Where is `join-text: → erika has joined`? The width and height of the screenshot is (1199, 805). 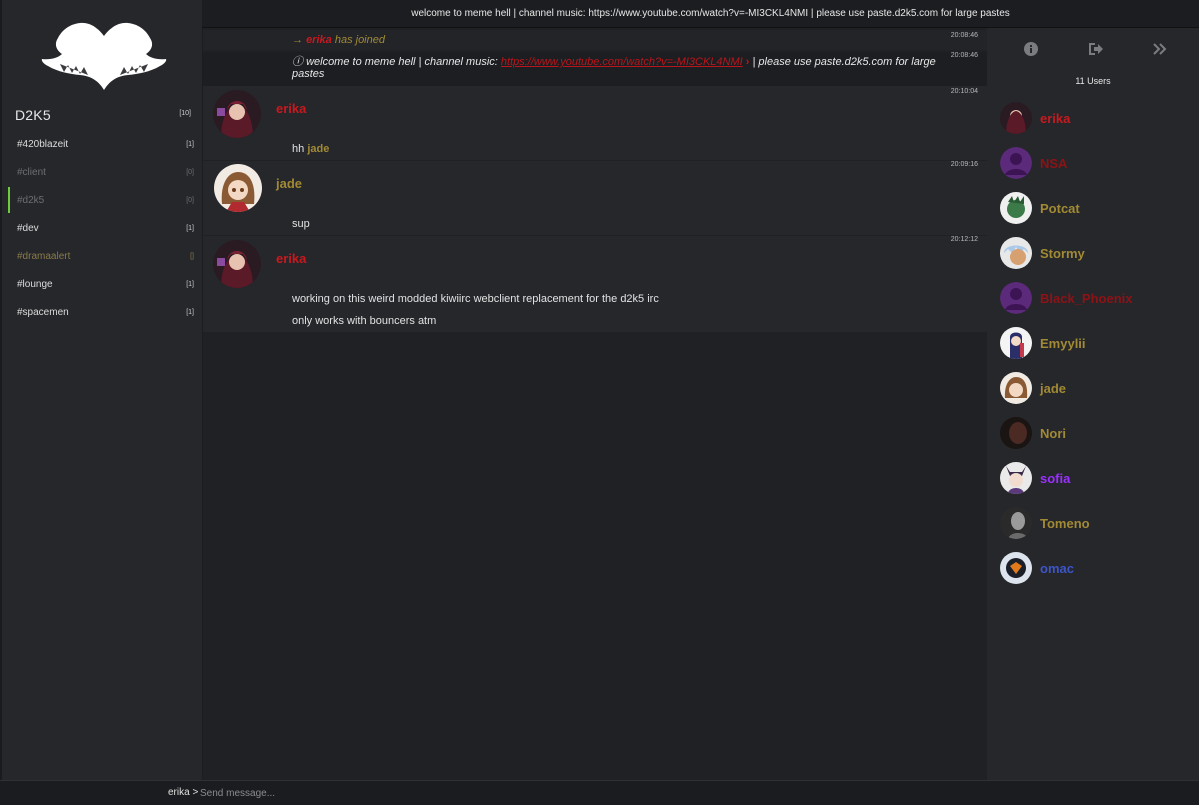 join-text: → erika has joined is located at coordinates (338, 40).